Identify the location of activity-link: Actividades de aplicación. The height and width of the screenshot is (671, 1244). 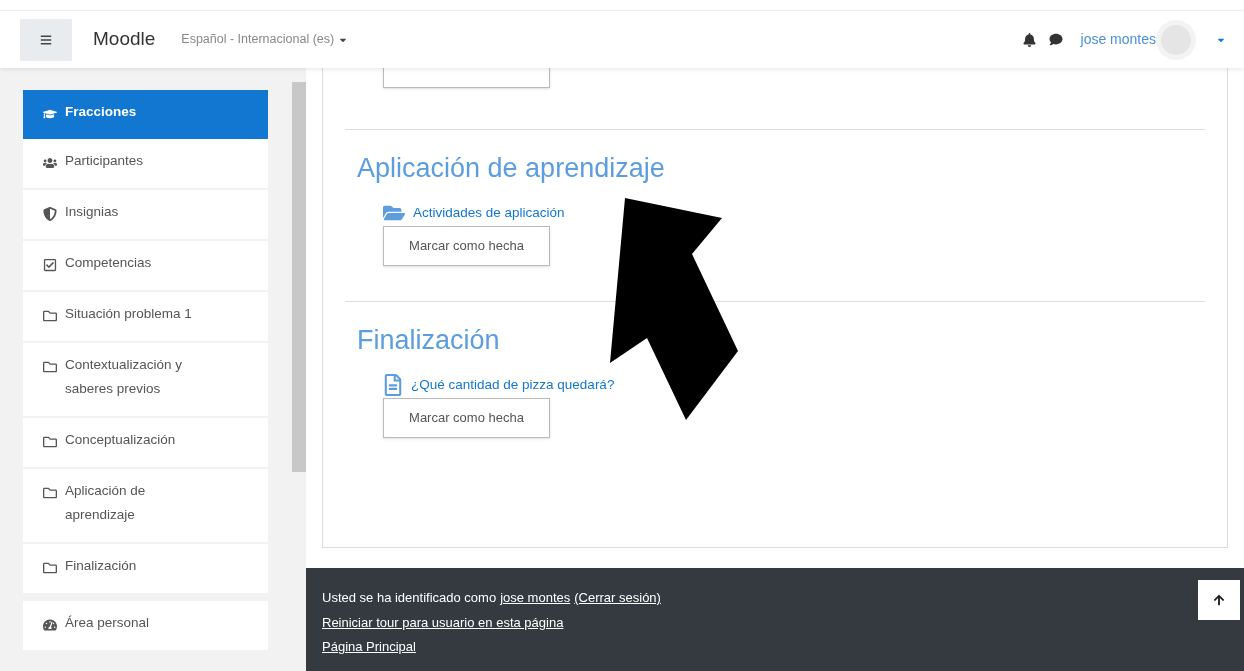
(489, 213).